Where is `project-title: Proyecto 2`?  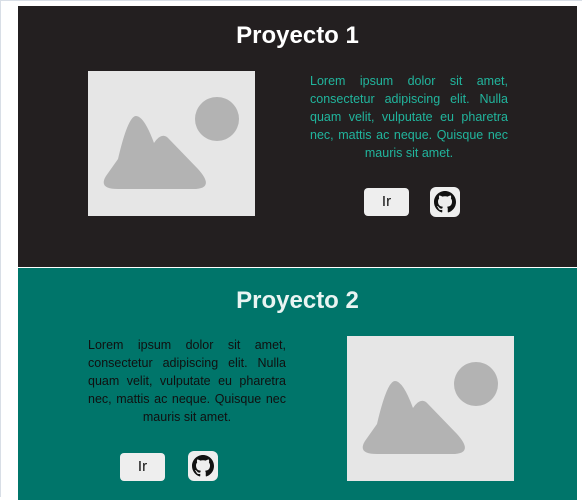 project-title: Proyecto 2 is located at coordinates (297, 300).